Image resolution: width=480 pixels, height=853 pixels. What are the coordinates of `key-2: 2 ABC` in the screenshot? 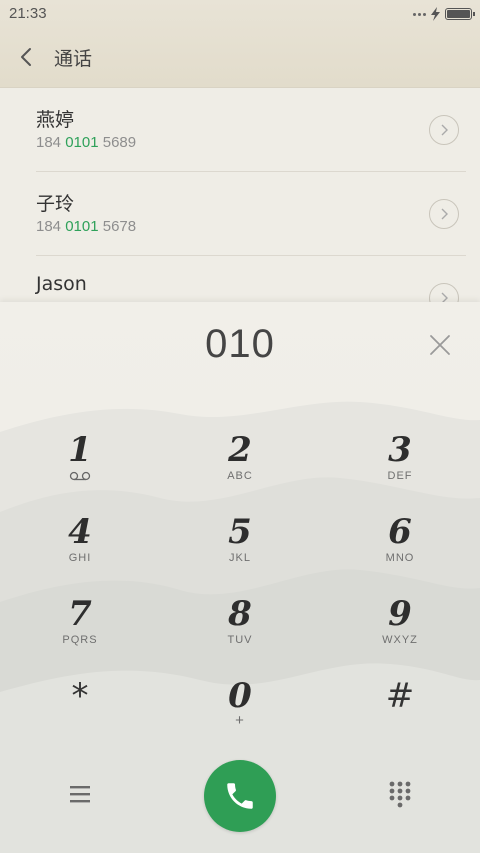 It's located at (240, 465).